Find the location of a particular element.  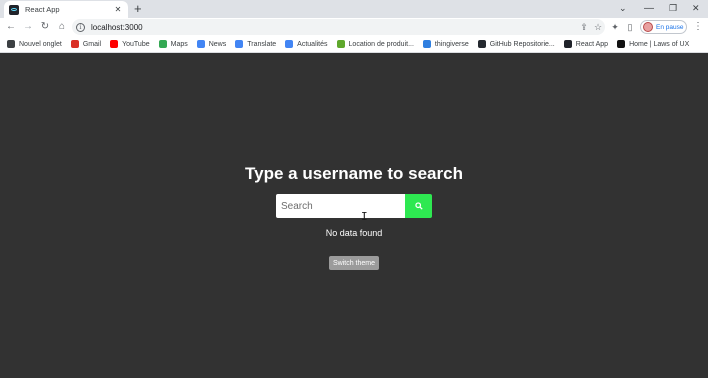

bookmark-label: Translate is located at coordinates (262, 44).